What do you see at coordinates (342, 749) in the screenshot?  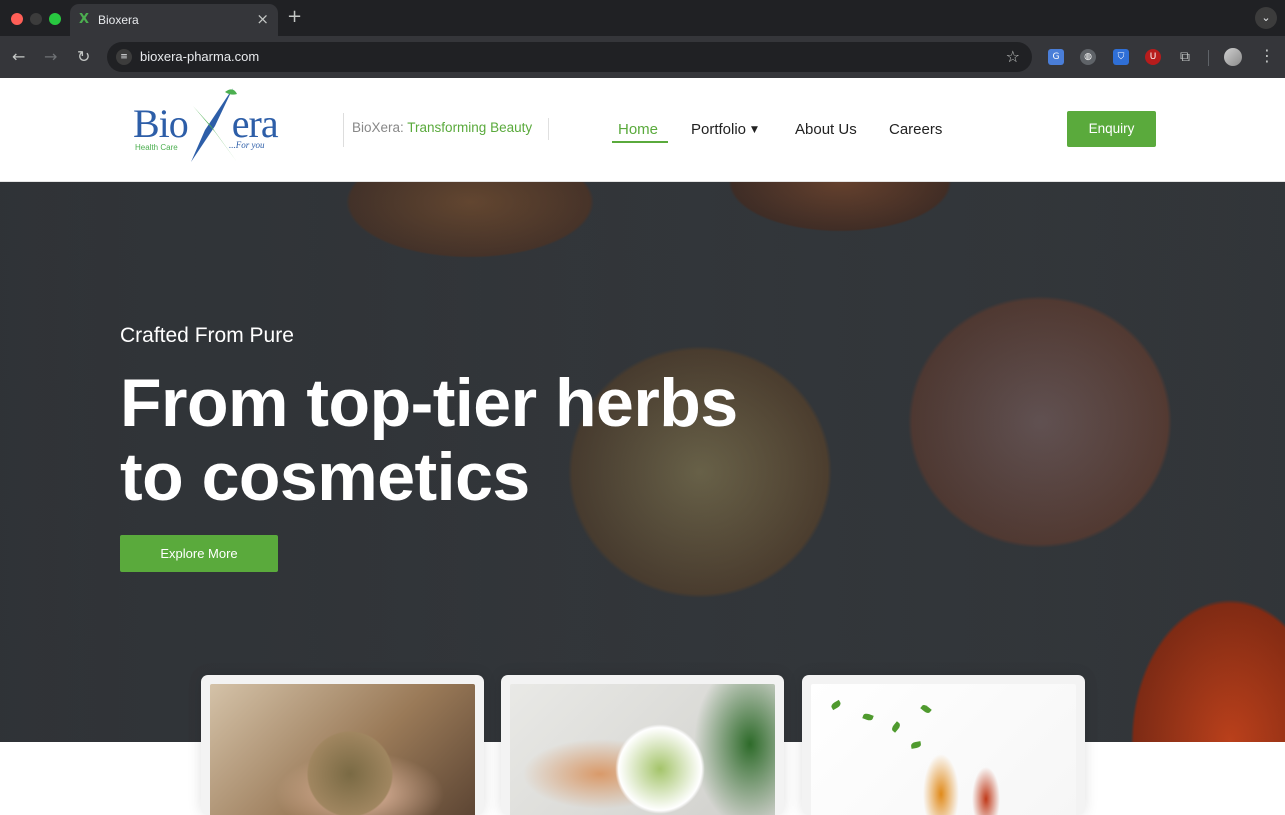 I see `card-image-herbs` at bounding box center [342, 749].